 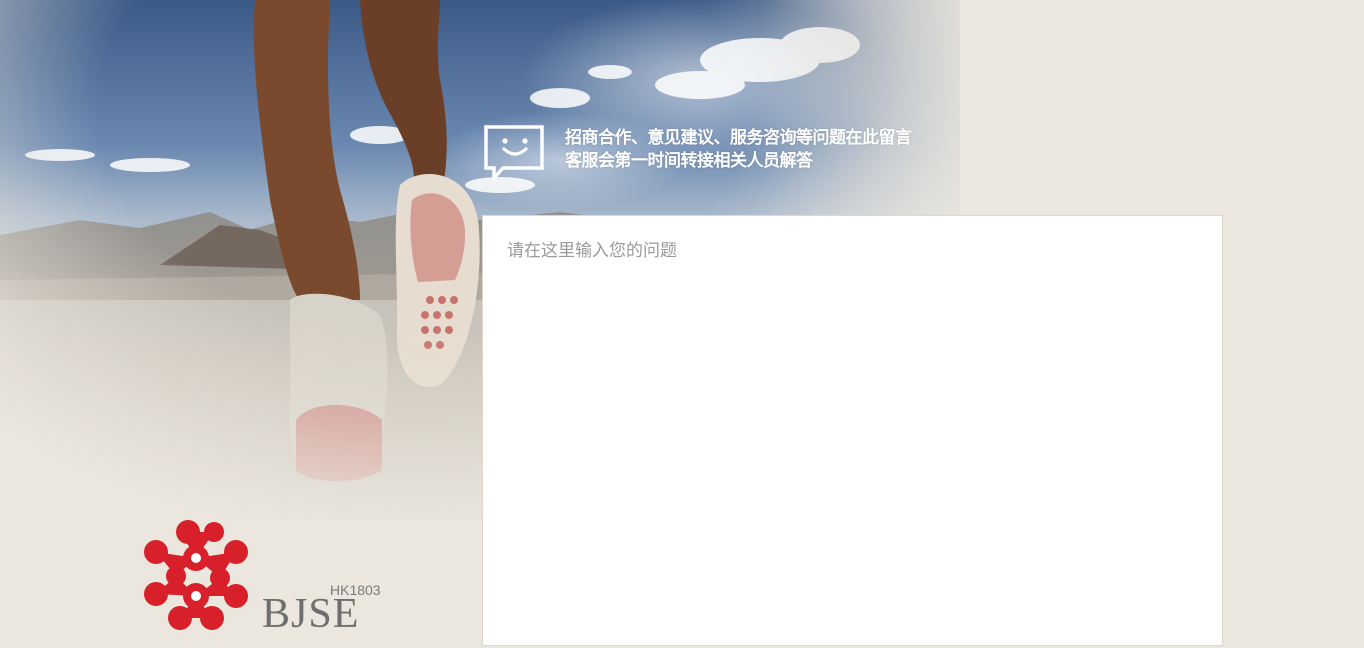 What do you see at coordinates (689, 161) in the screenshot?
I see `header-line-2: 客服会第一时间转接相关人员解答` at bounding box center [689, 161].